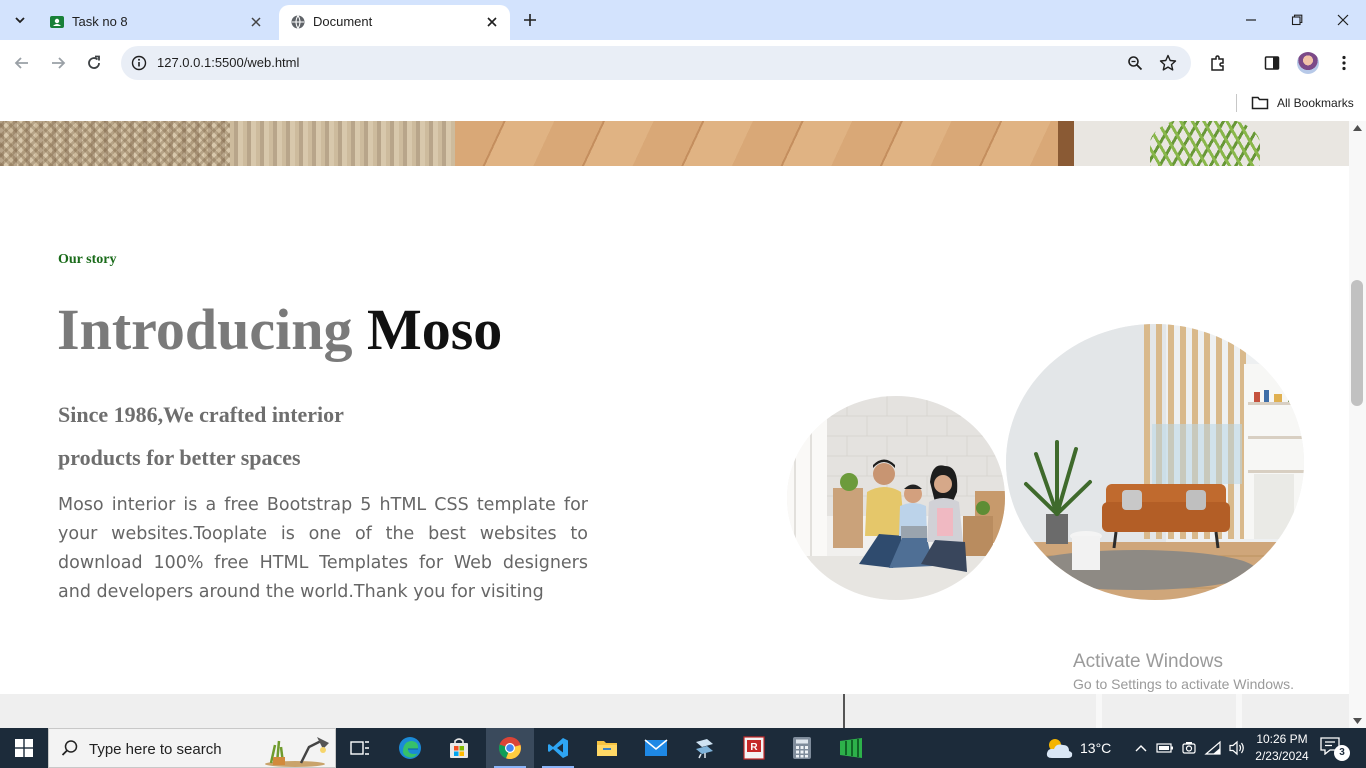 This screenshot has width=1366, height=768. What do you see at coordinates (1096, 748) in the screenshot?
I see `weather-temperature: 13°C` at bounding box center [1096, 748].